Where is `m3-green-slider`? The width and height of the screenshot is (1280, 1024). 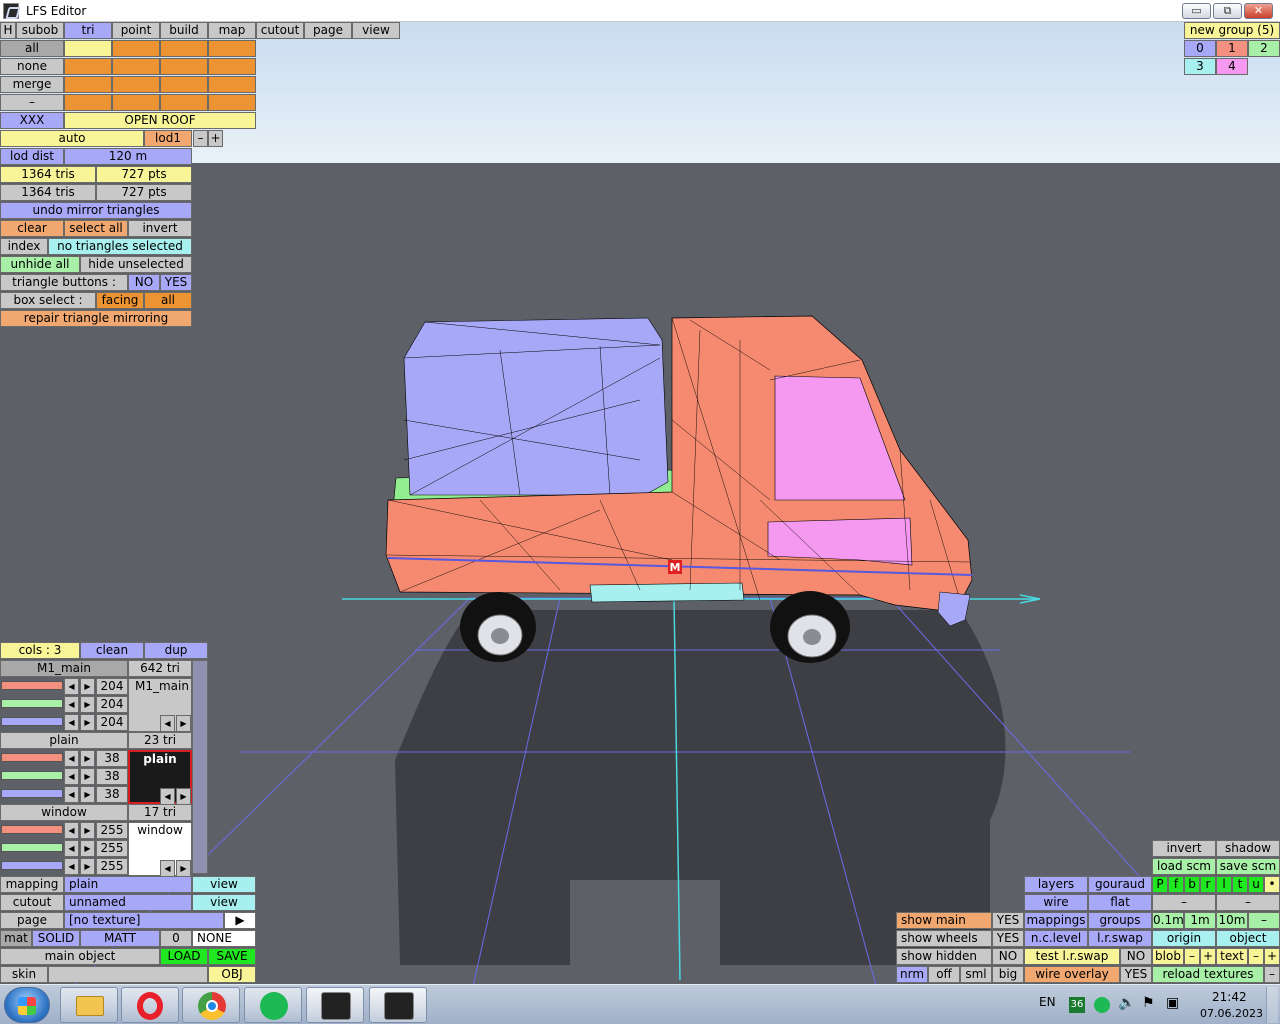
m3-green-slider is located at coordinates (32, 847).